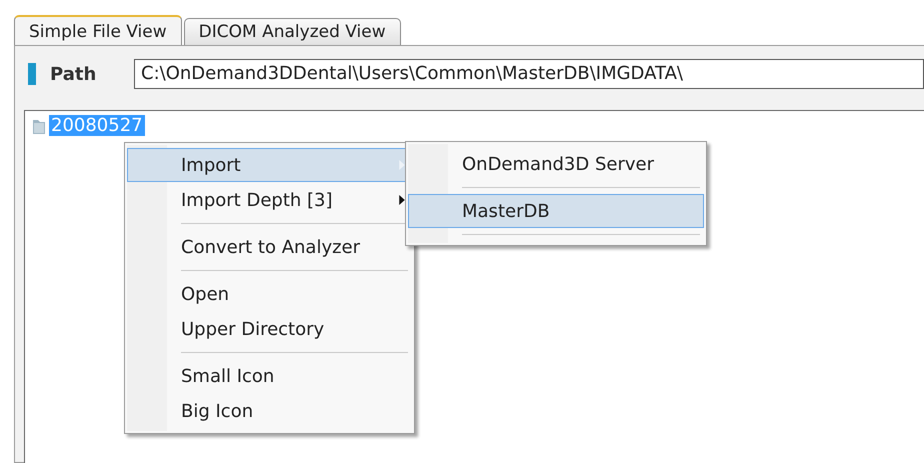 This screenshot has width=924, height=463. I want to click on path-field: C:\OnDemand3DDental\Users\Common\MasterDB\IMGDATA\, so click(529, 74).